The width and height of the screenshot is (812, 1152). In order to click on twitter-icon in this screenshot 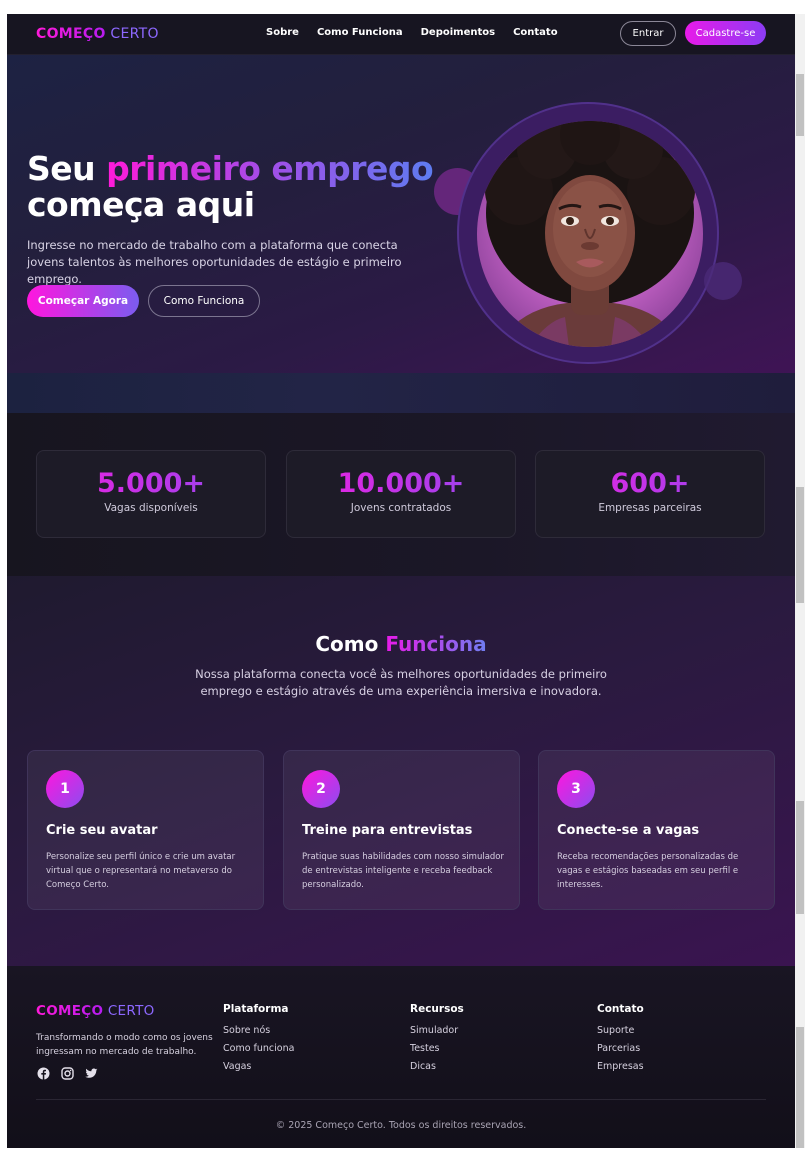, I will do `click(91, 1073)`.